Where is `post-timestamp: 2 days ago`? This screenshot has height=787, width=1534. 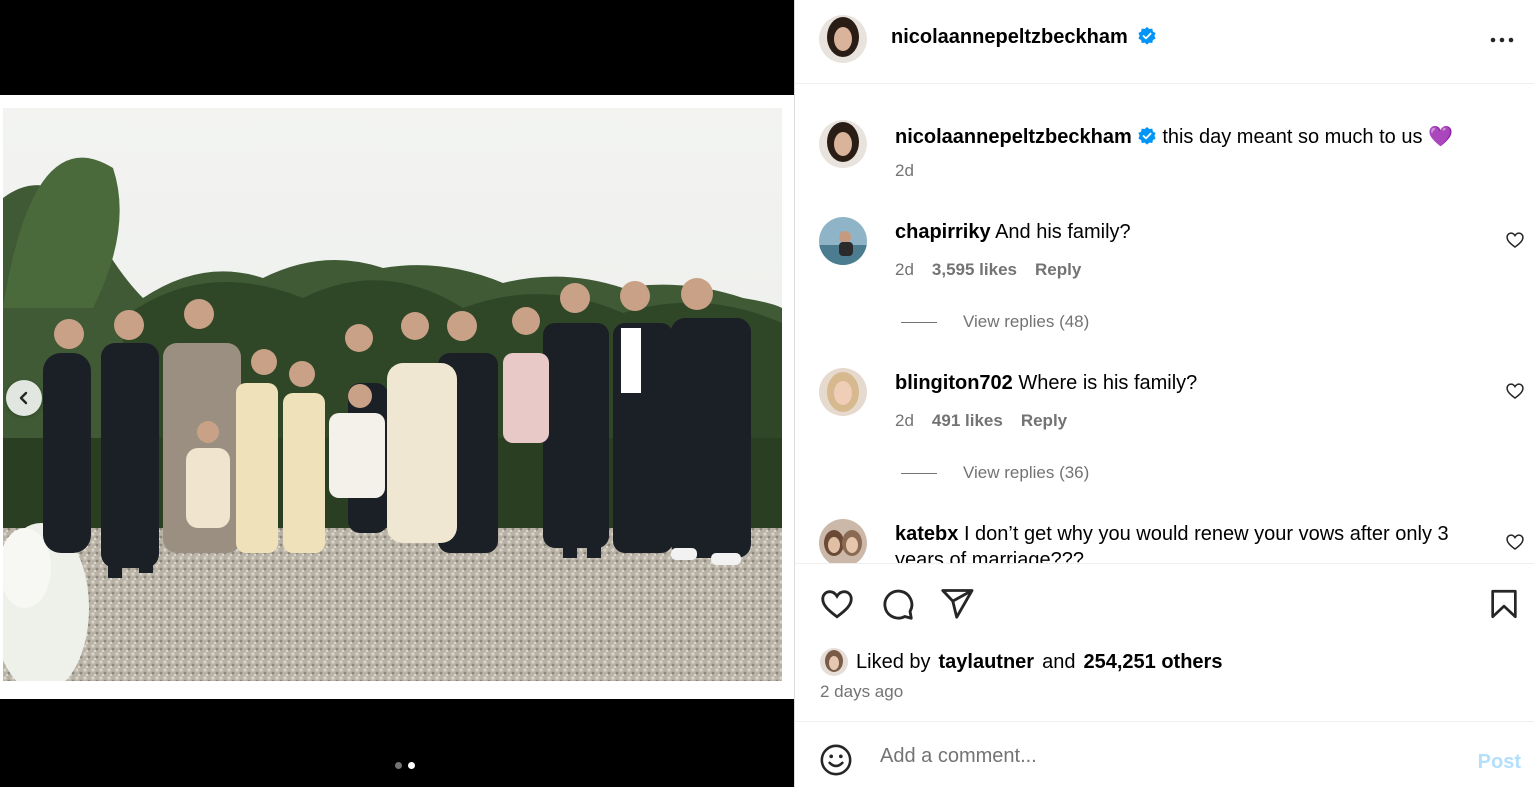
post-timestamp: 2 days ago is located at coordinates (861, 692).